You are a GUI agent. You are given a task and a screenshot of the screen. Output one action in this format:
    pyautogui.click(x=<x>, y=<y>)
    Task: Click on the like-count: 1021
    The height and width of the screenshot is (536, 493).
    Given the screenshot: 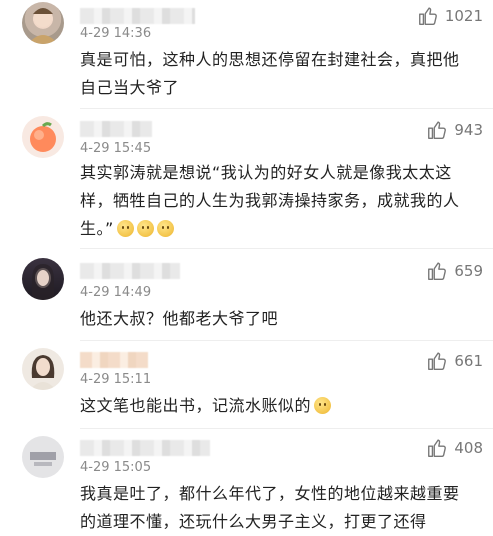 What is the action you would take?
    pyautogui.click(x=463, y=16)
    